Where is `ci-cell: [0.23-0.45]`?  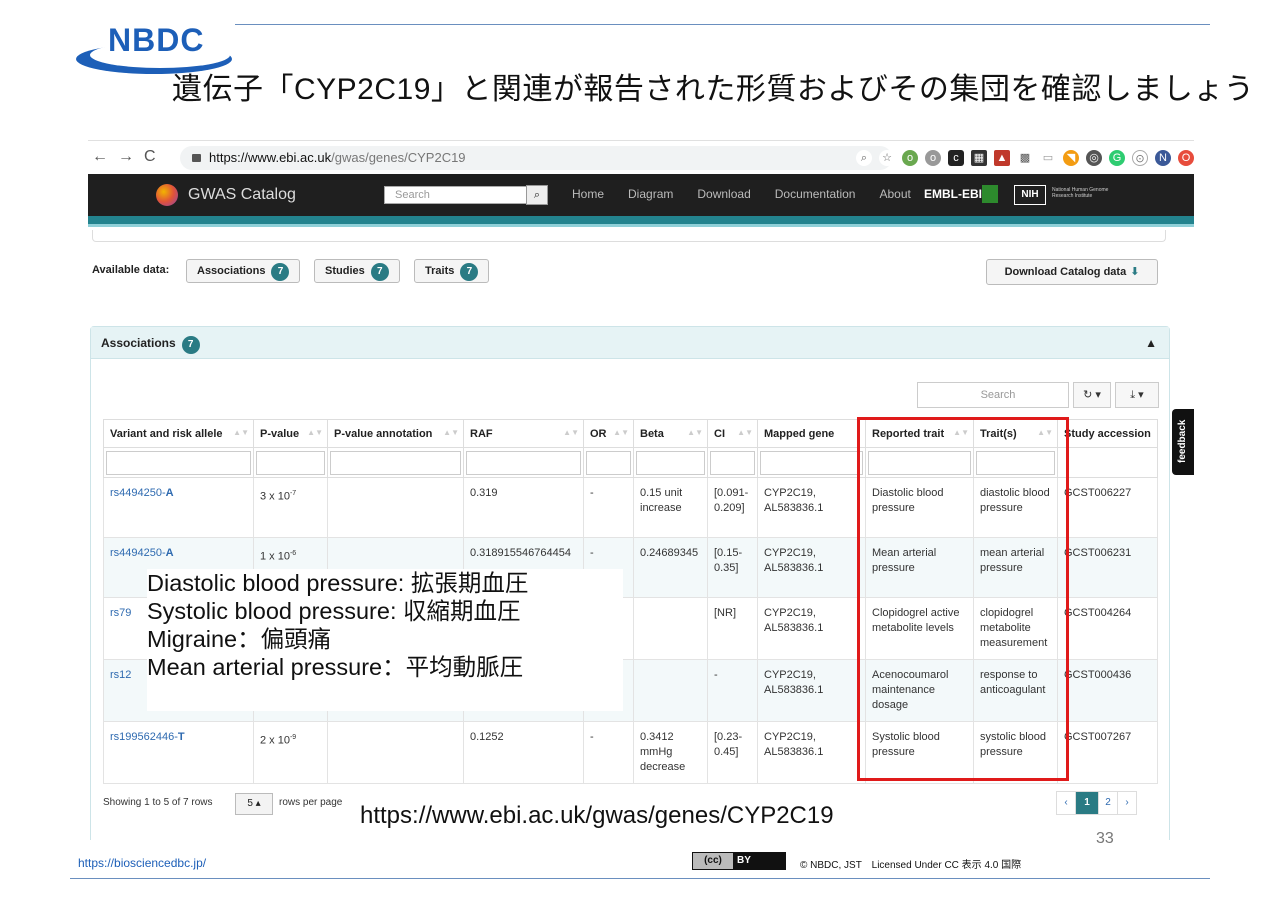 ci-cell: [0.23-0.45] is located at coordinates (732, 752).